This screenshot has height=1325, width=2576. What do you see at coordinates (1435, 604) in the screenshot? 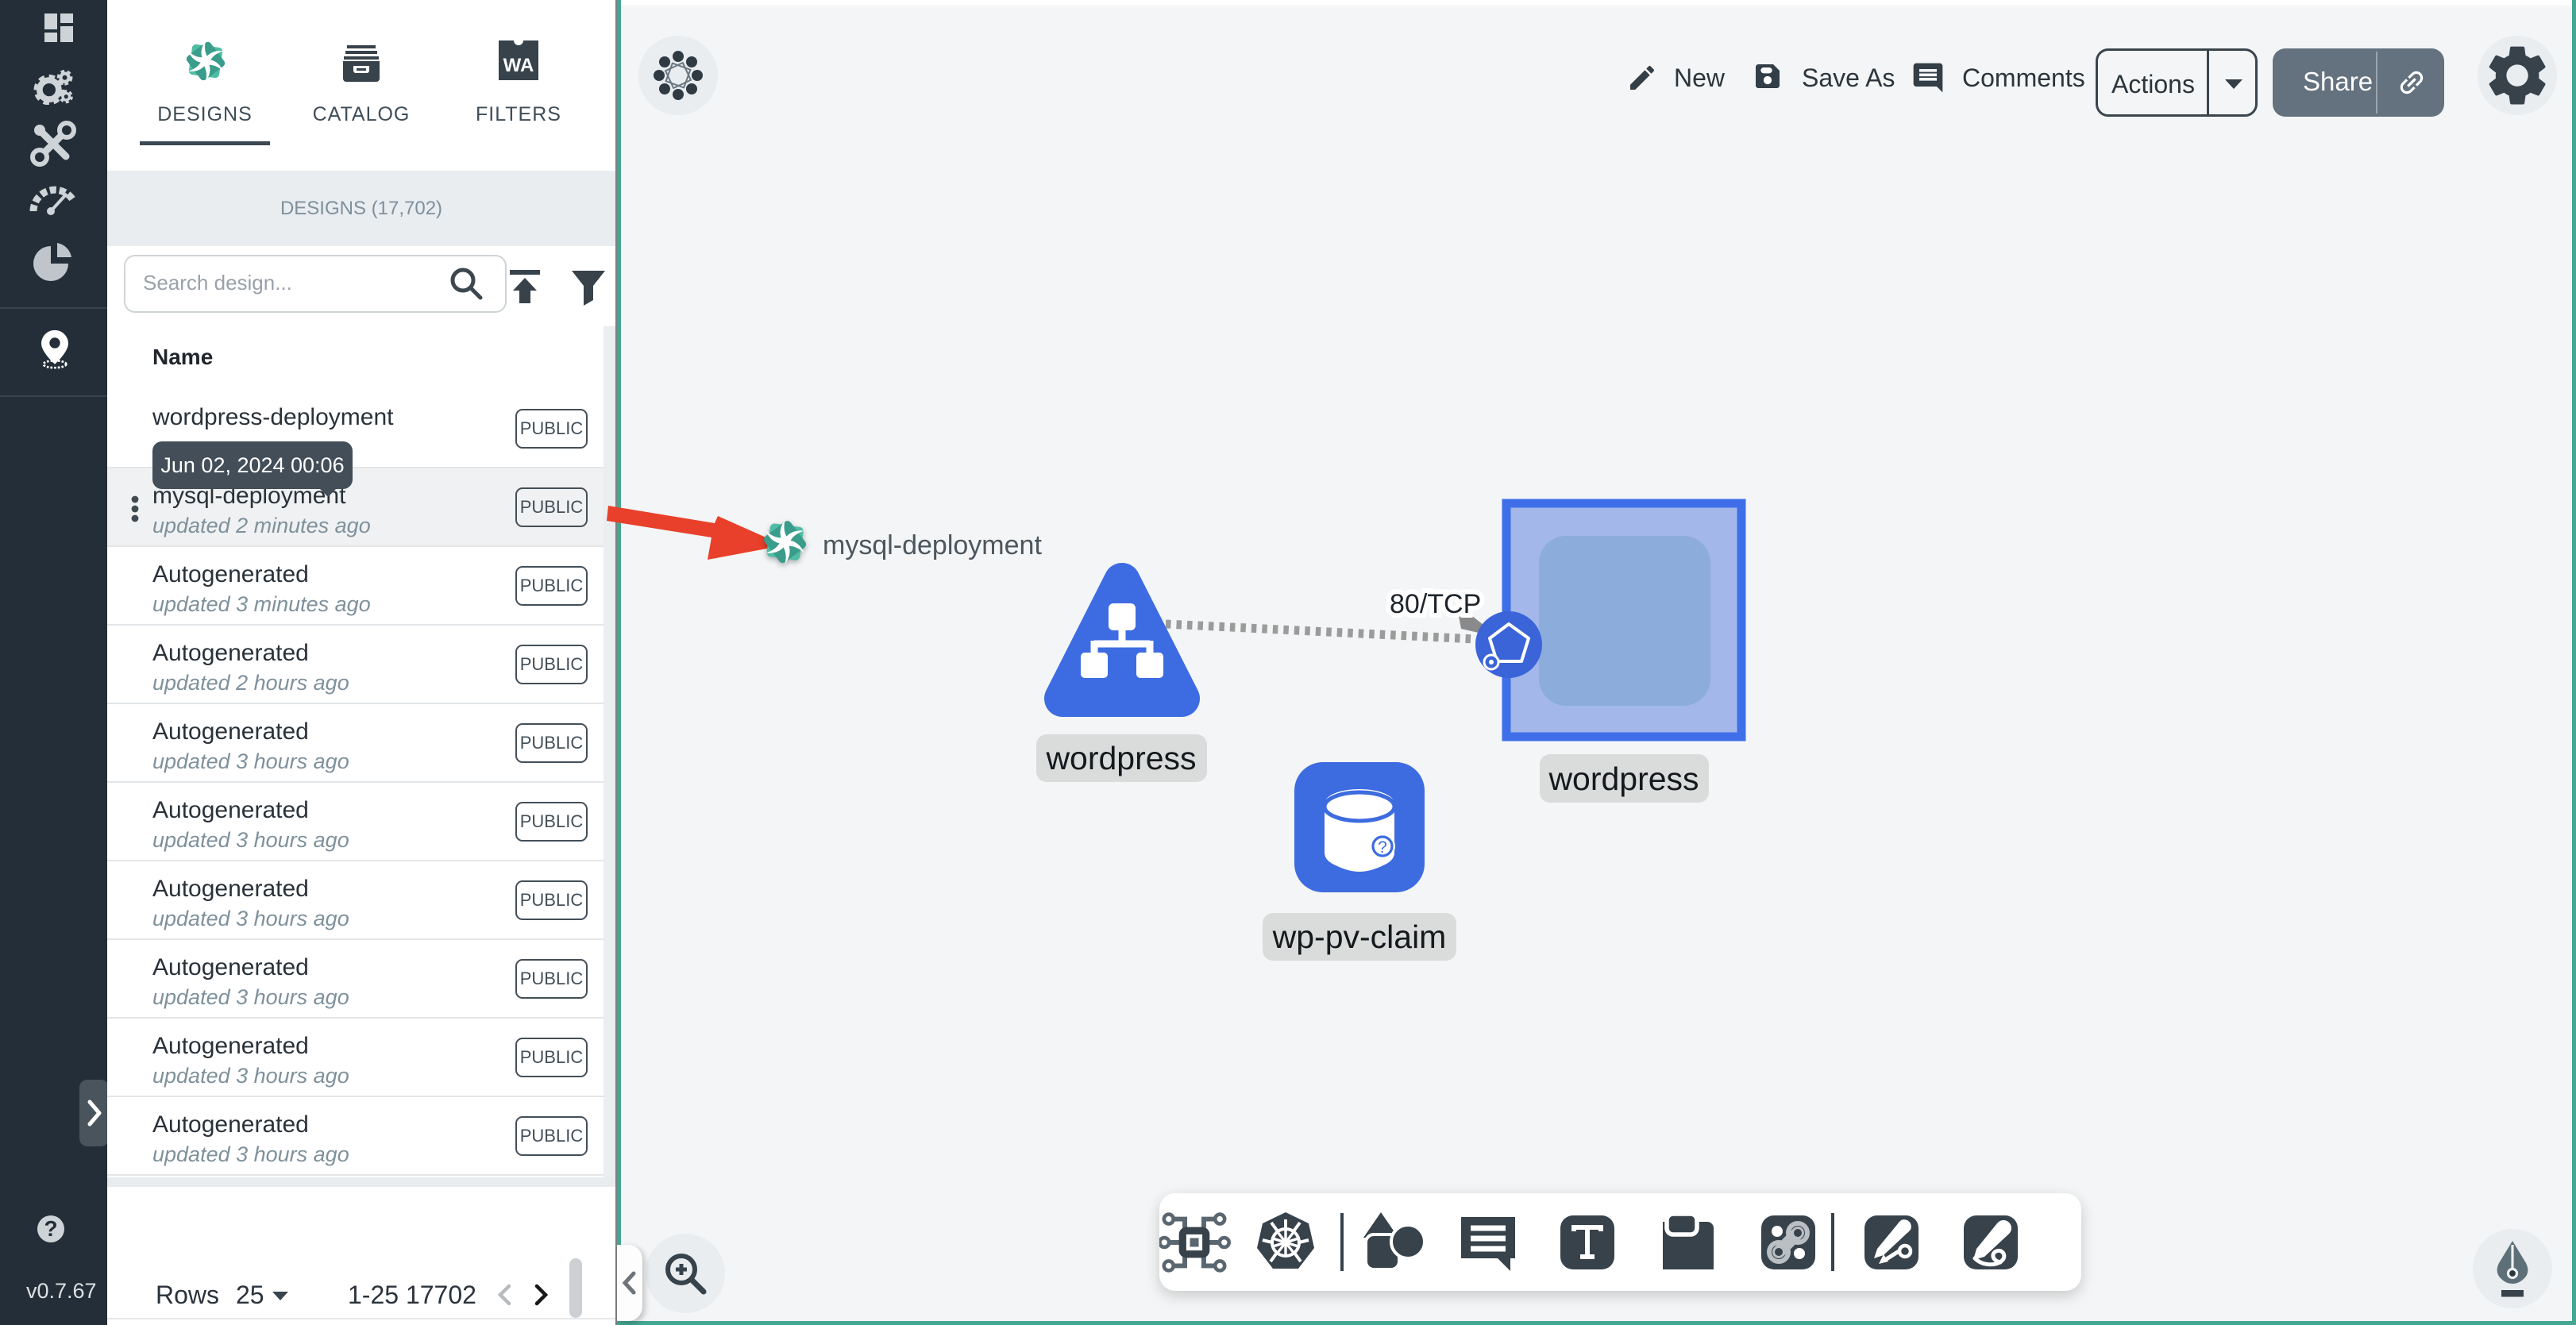
I see `svg-text: 80/TCP` at bounding box center [1435, 604].